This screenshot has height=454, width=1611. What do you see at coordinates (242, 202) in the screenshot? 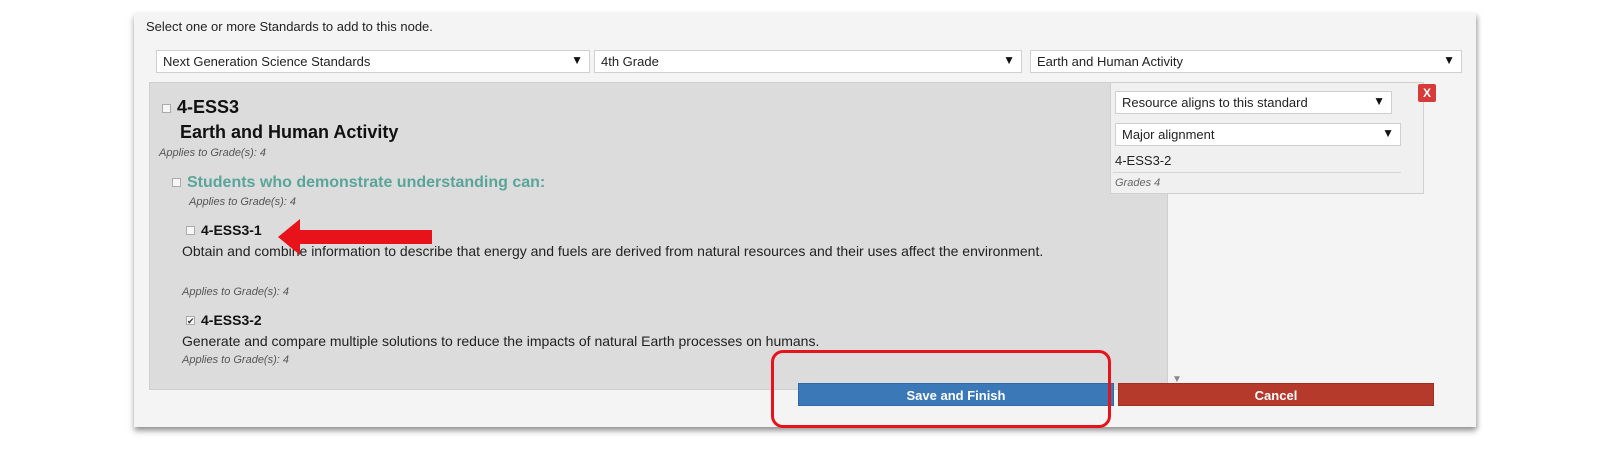
I see `subgroup-applies: Applies to Grade(s): 4` at bounding box center [242, 202].